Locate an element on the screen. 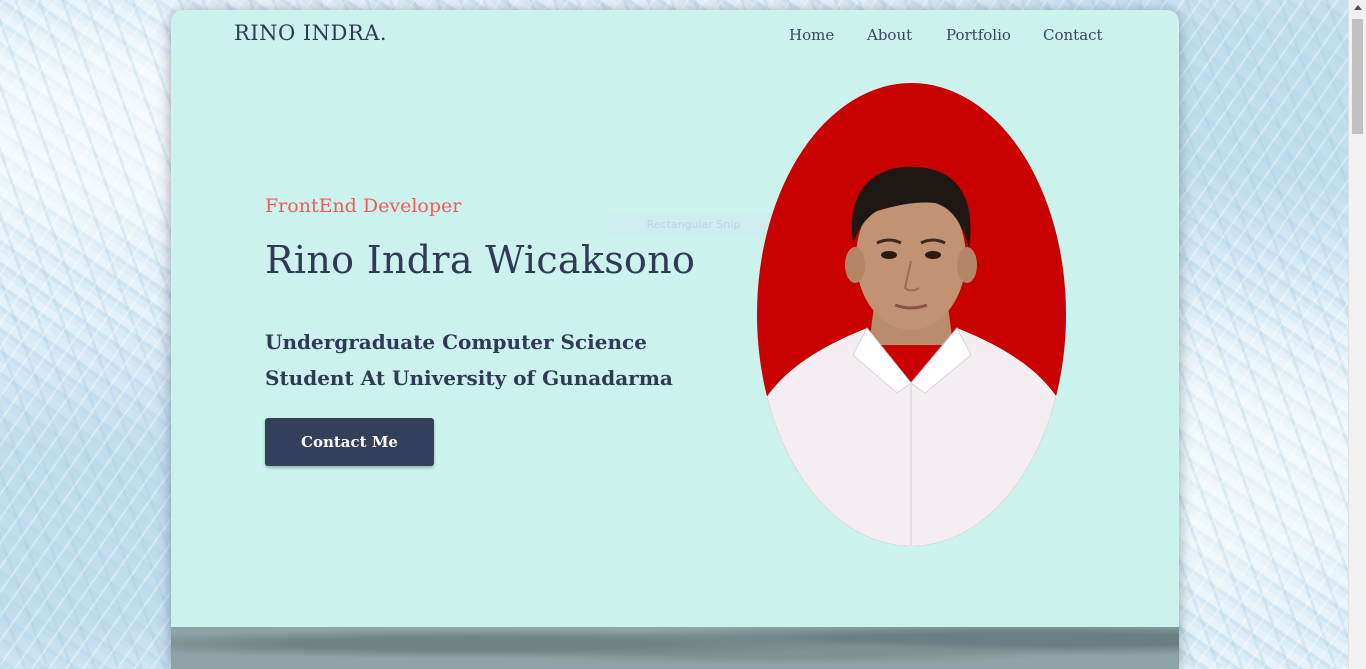 The width and height of the screenshot is (1366, 669). next-section-preview is located at coordinates (675, 648).